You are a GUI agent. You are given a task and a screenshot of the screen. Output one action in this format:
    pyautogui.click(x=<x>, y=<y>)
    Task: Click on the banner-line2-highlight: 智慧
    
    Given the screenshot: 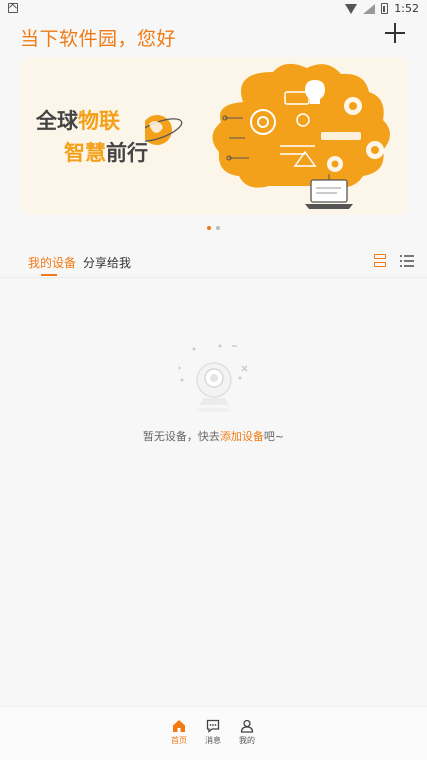 What is the action you would take?
    pyautogui.click(x=85, y=153)
    